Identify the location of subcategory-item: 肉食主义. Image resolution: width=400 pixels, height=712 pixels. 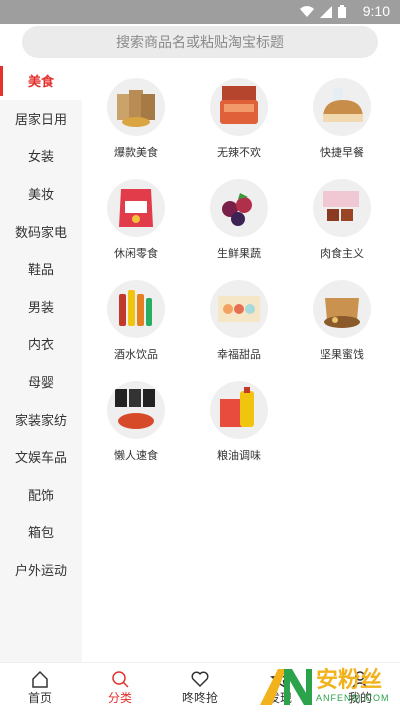
(342, 220).